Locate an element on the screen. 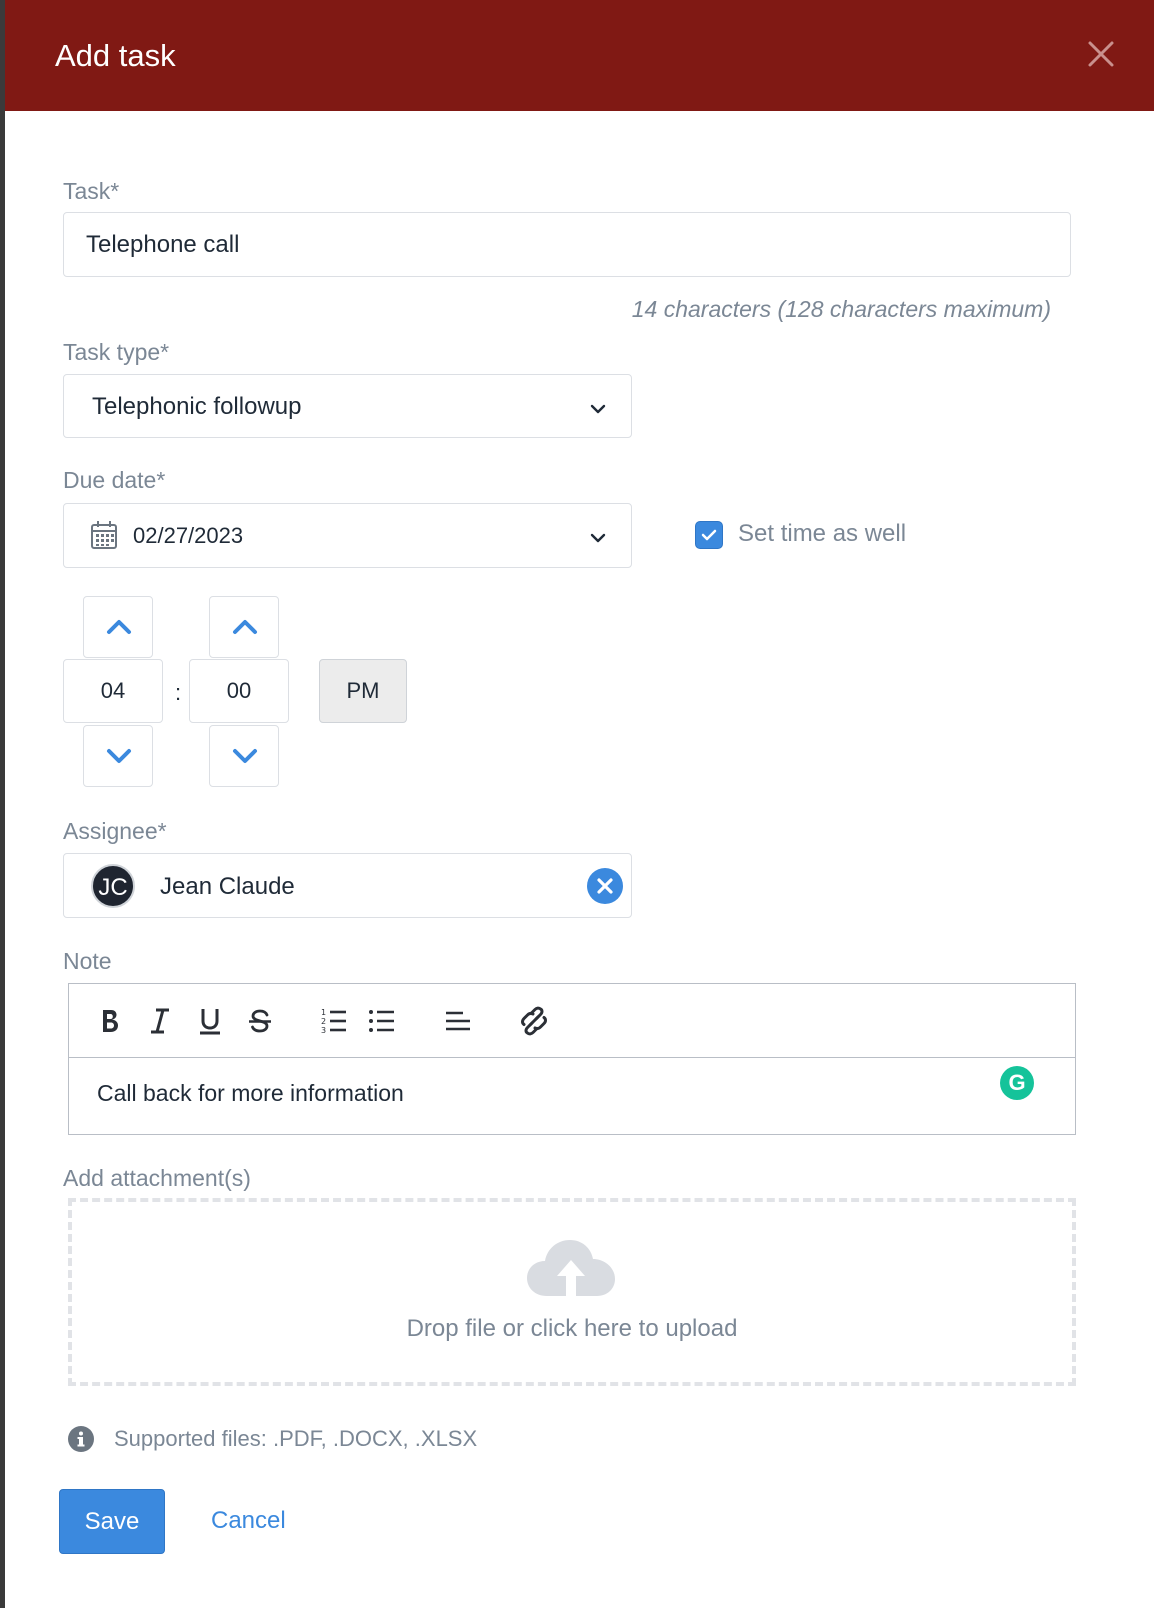 Image resolution: width=1154 pixels, height=1608 pixels. check-icon is located at coordinates (709, 535).